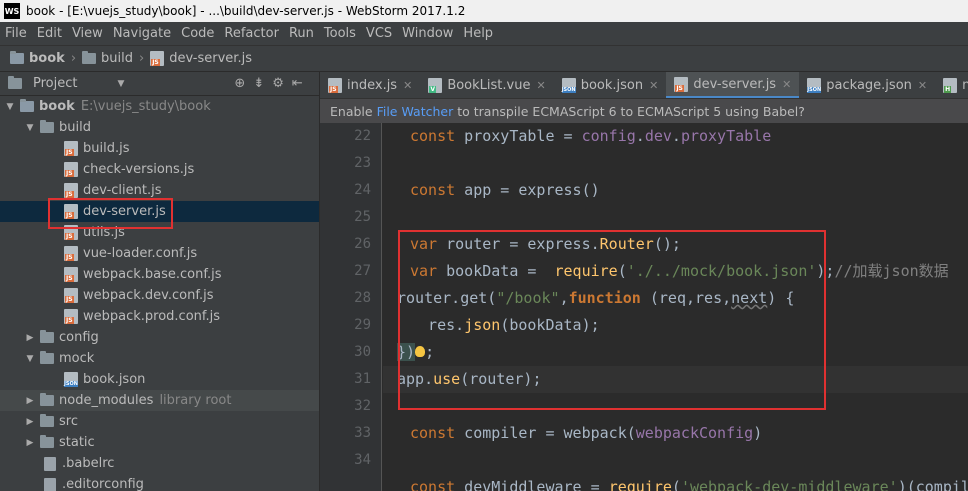  I want to click on line-number: 22, so click(362, 136).